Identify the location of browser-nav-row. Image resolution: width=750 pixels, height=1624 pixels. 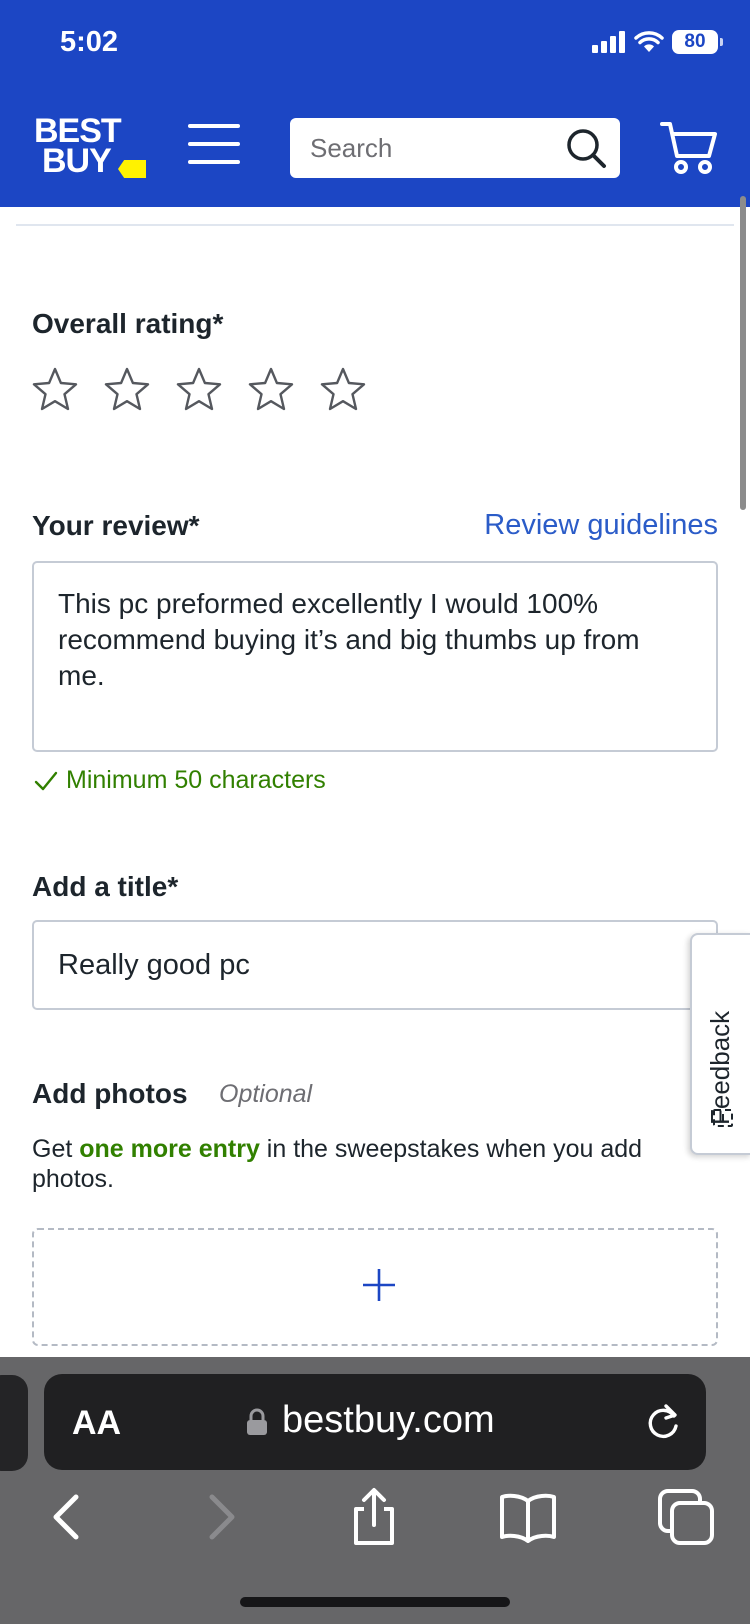
(375, 1527).